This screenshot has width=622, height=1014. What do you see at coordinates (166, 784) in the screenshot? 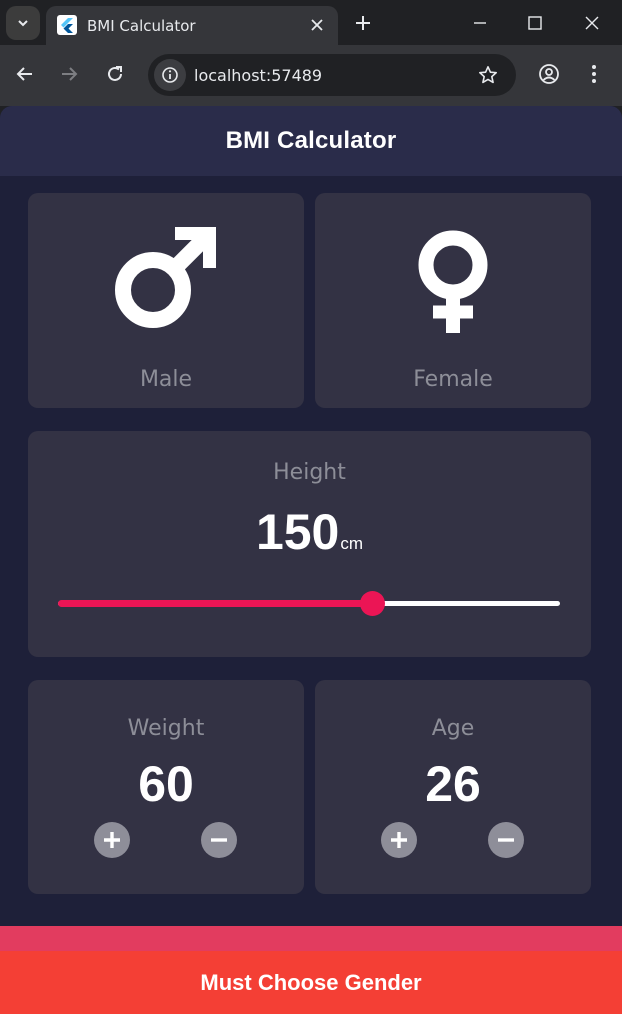
I see `weight-value: 60` at bounding box center [166, 784].